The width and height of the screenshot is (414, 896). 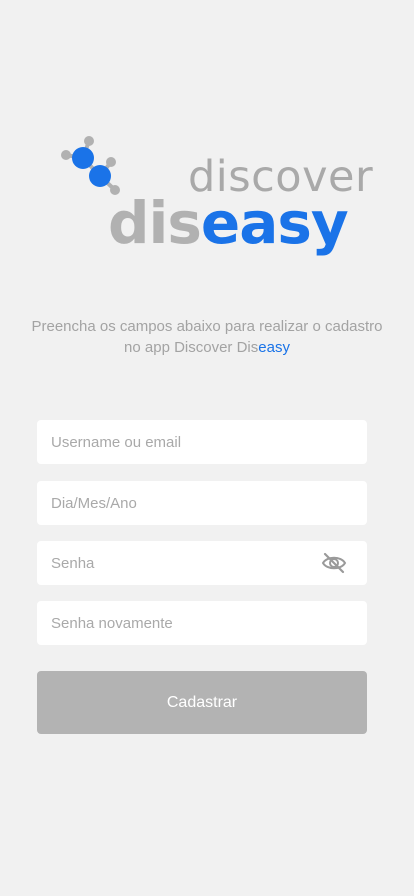 I want to click on logo-word-easy: easy, so click(x=274, y=223).